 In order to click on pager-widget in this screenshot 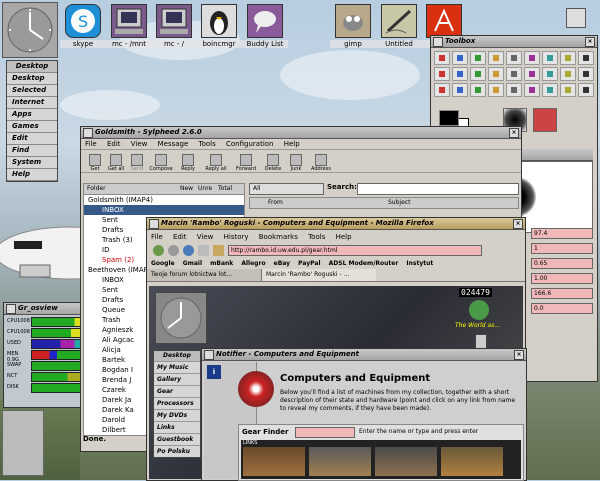, I will do `click(23, 443)`.